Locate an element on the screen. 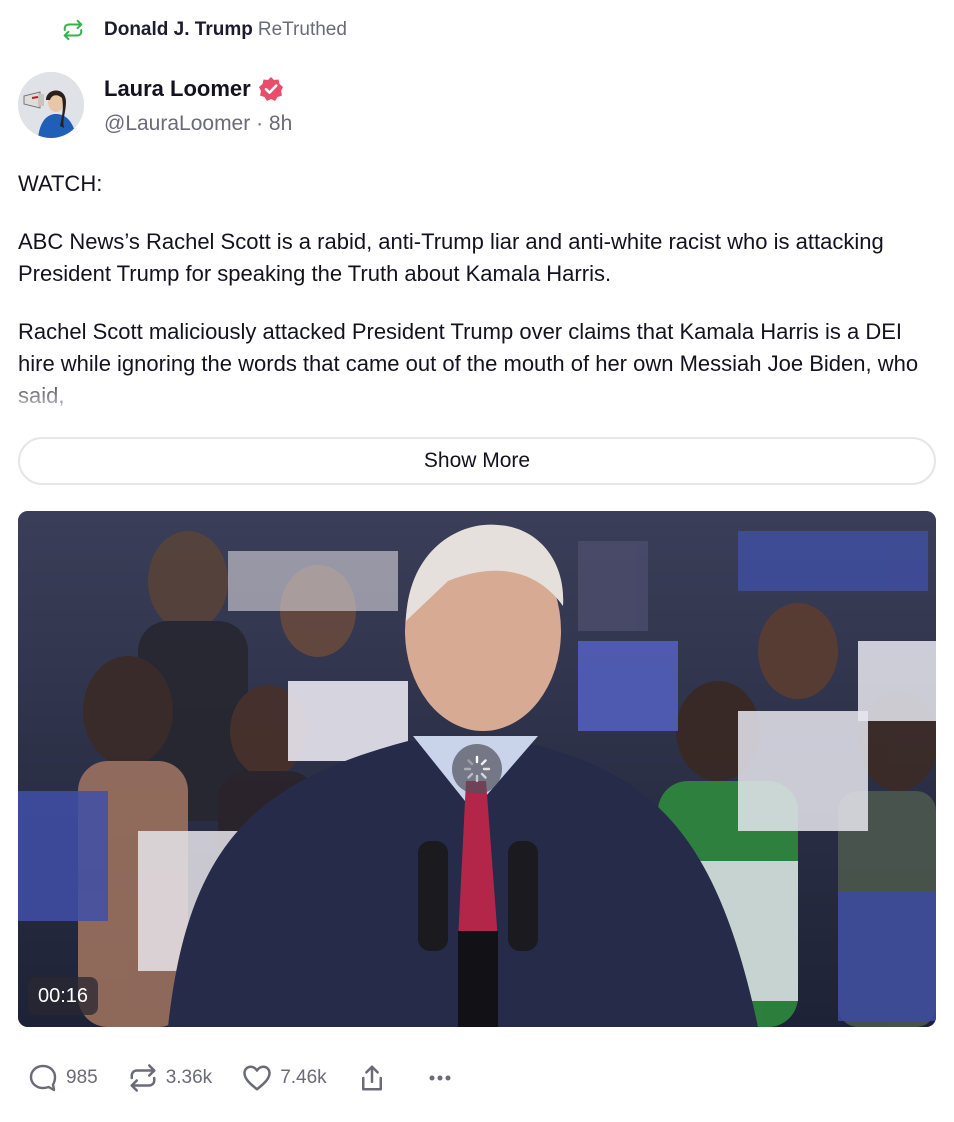 The height and width of the screenshot is (1122, 954). heart-icon is located at coordinates (257, 1078).